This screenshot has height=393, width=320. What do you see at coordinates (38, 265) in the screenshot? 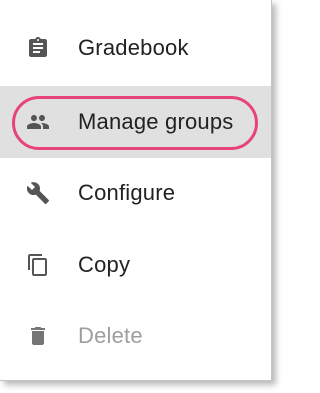
I see `copy-icon` at bounding box center [38, 265].